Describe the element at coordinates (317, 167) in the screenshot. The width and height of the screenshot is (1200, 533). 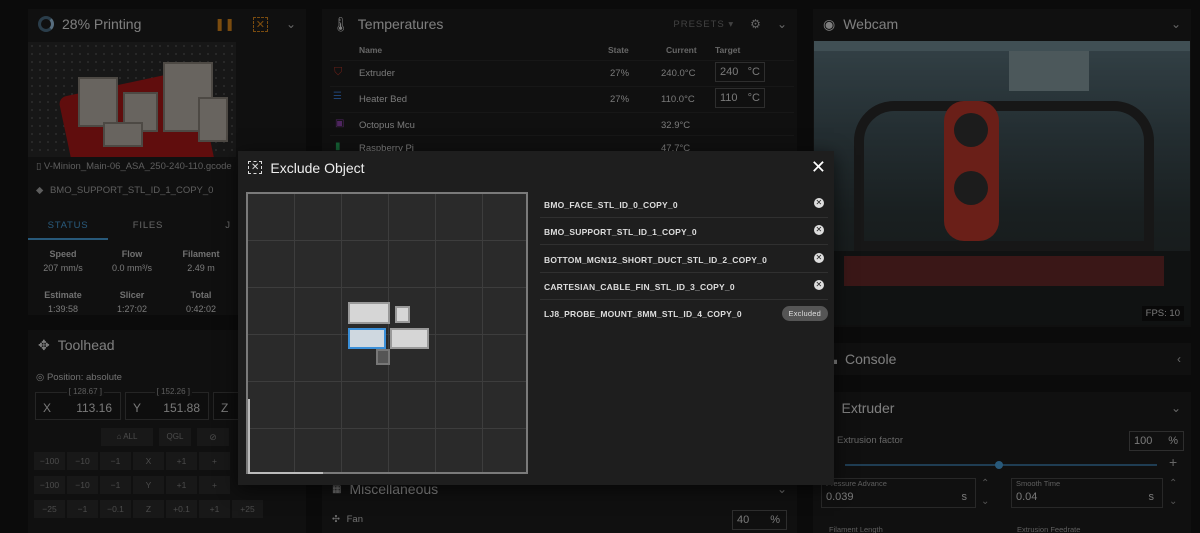
I see `dialog-title: Exclude Object` at that location.